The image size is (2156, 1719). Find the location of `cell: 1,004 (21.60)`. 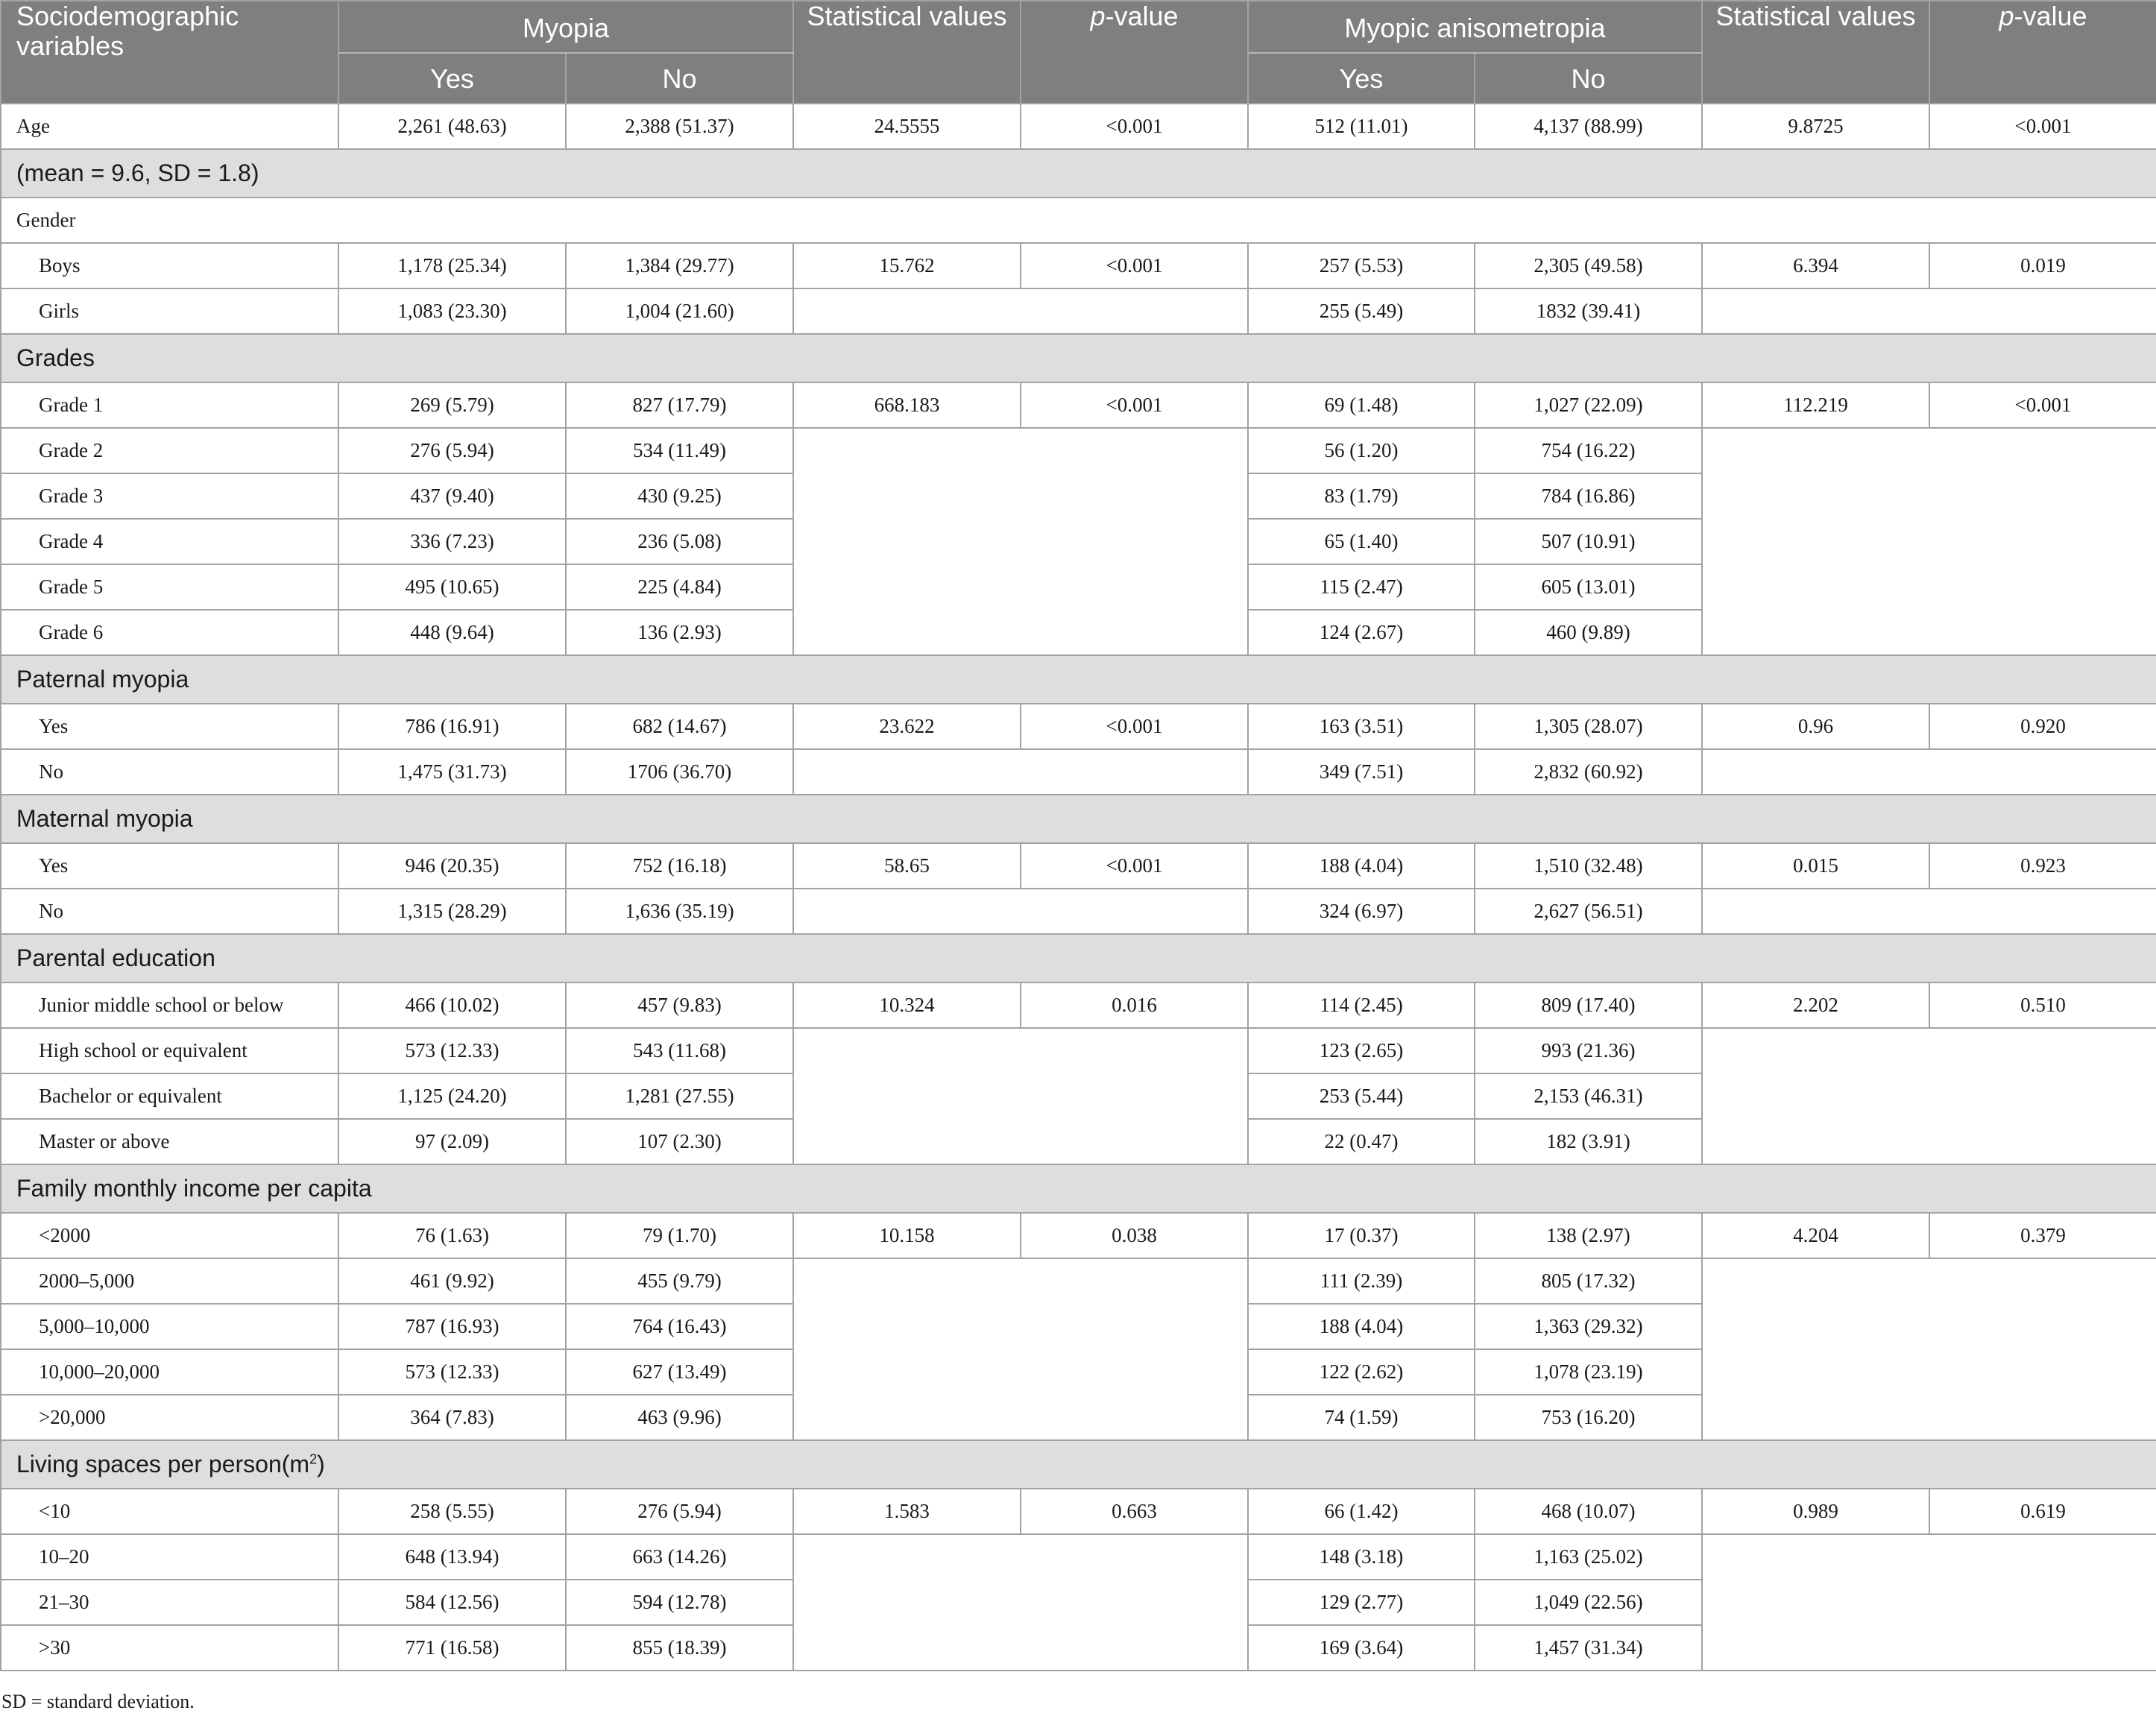

cell: 1,004 (21.60) is located at coordinates (679, 311).